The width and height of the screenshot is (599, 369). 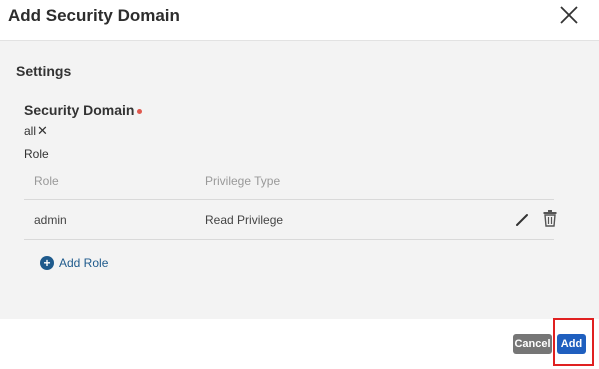 What do you see at coordinates (532, 344) in the screenshot?
I see `cancel-button: Cancel` at bounding box center [532, 344].